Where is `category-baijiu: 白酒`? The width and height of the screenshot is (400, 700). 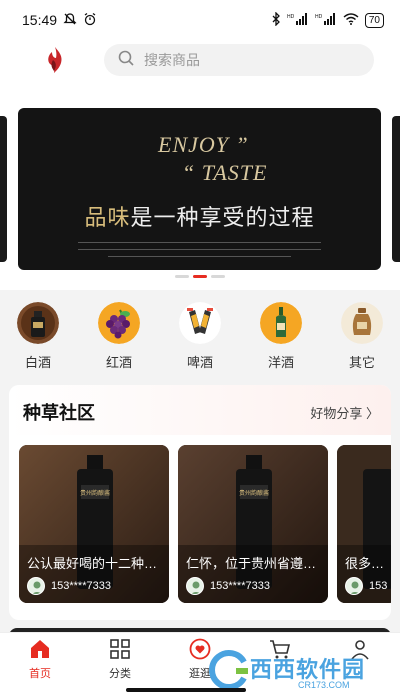 category-baijiu: 白酒 is located at coordinates (38, 336).